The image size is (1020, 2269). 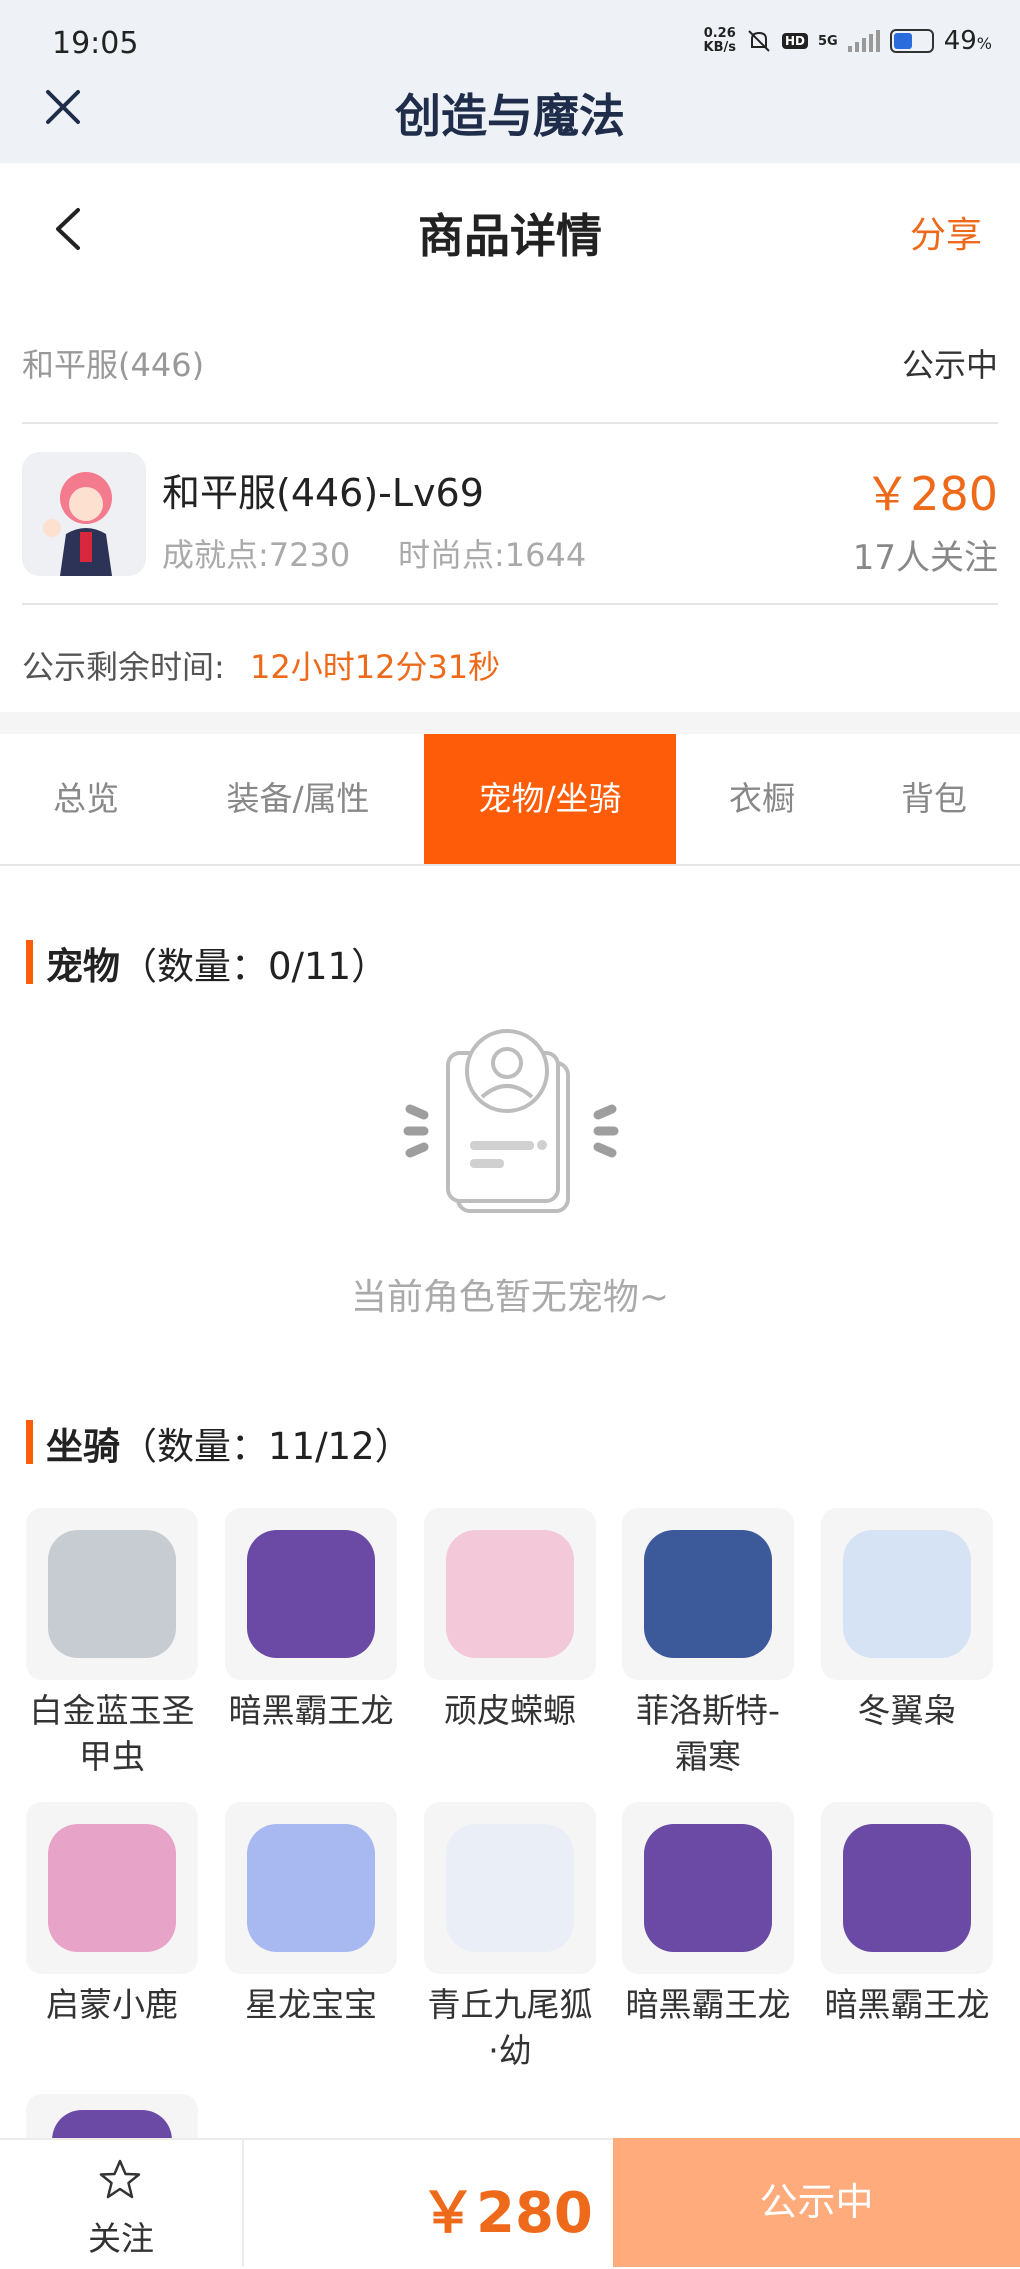 What do you see at coordinates (298, 799) in the screenshot?
I see `tab-equipment: 装备/属性` at bounding box center [298, 799].